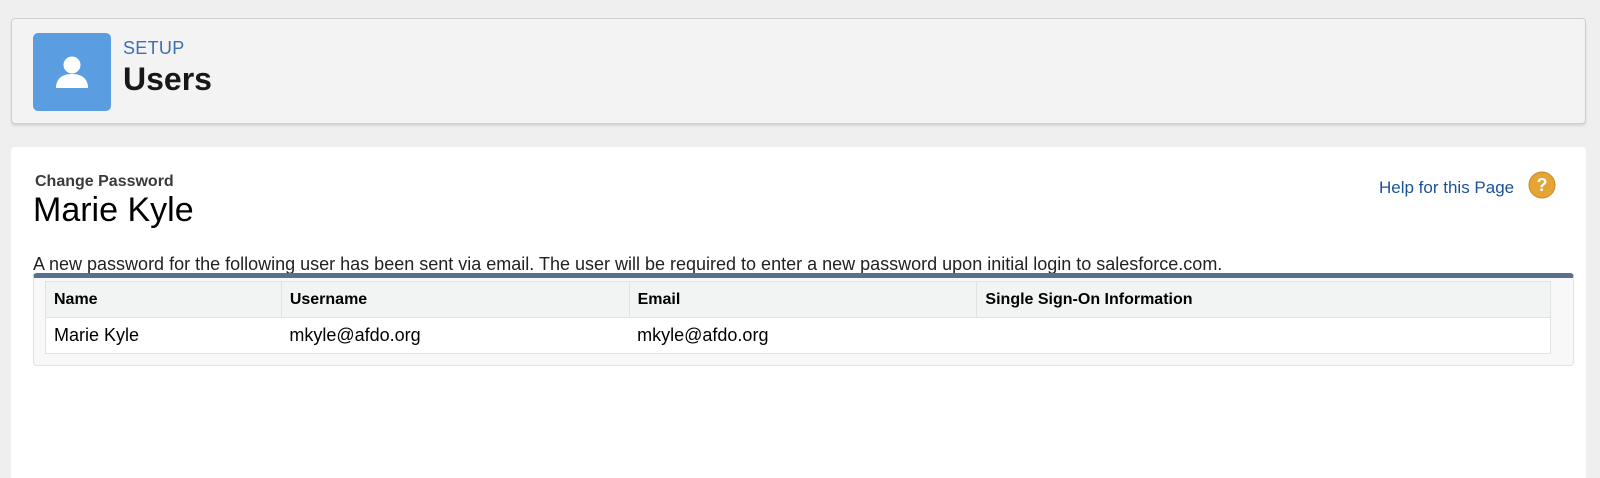 The image size is (1600, 478). What do you see at coordinates (163, 335) in the screenshot?
I see `cell-name: Marie Kyle` at bounding box center [163, 335].